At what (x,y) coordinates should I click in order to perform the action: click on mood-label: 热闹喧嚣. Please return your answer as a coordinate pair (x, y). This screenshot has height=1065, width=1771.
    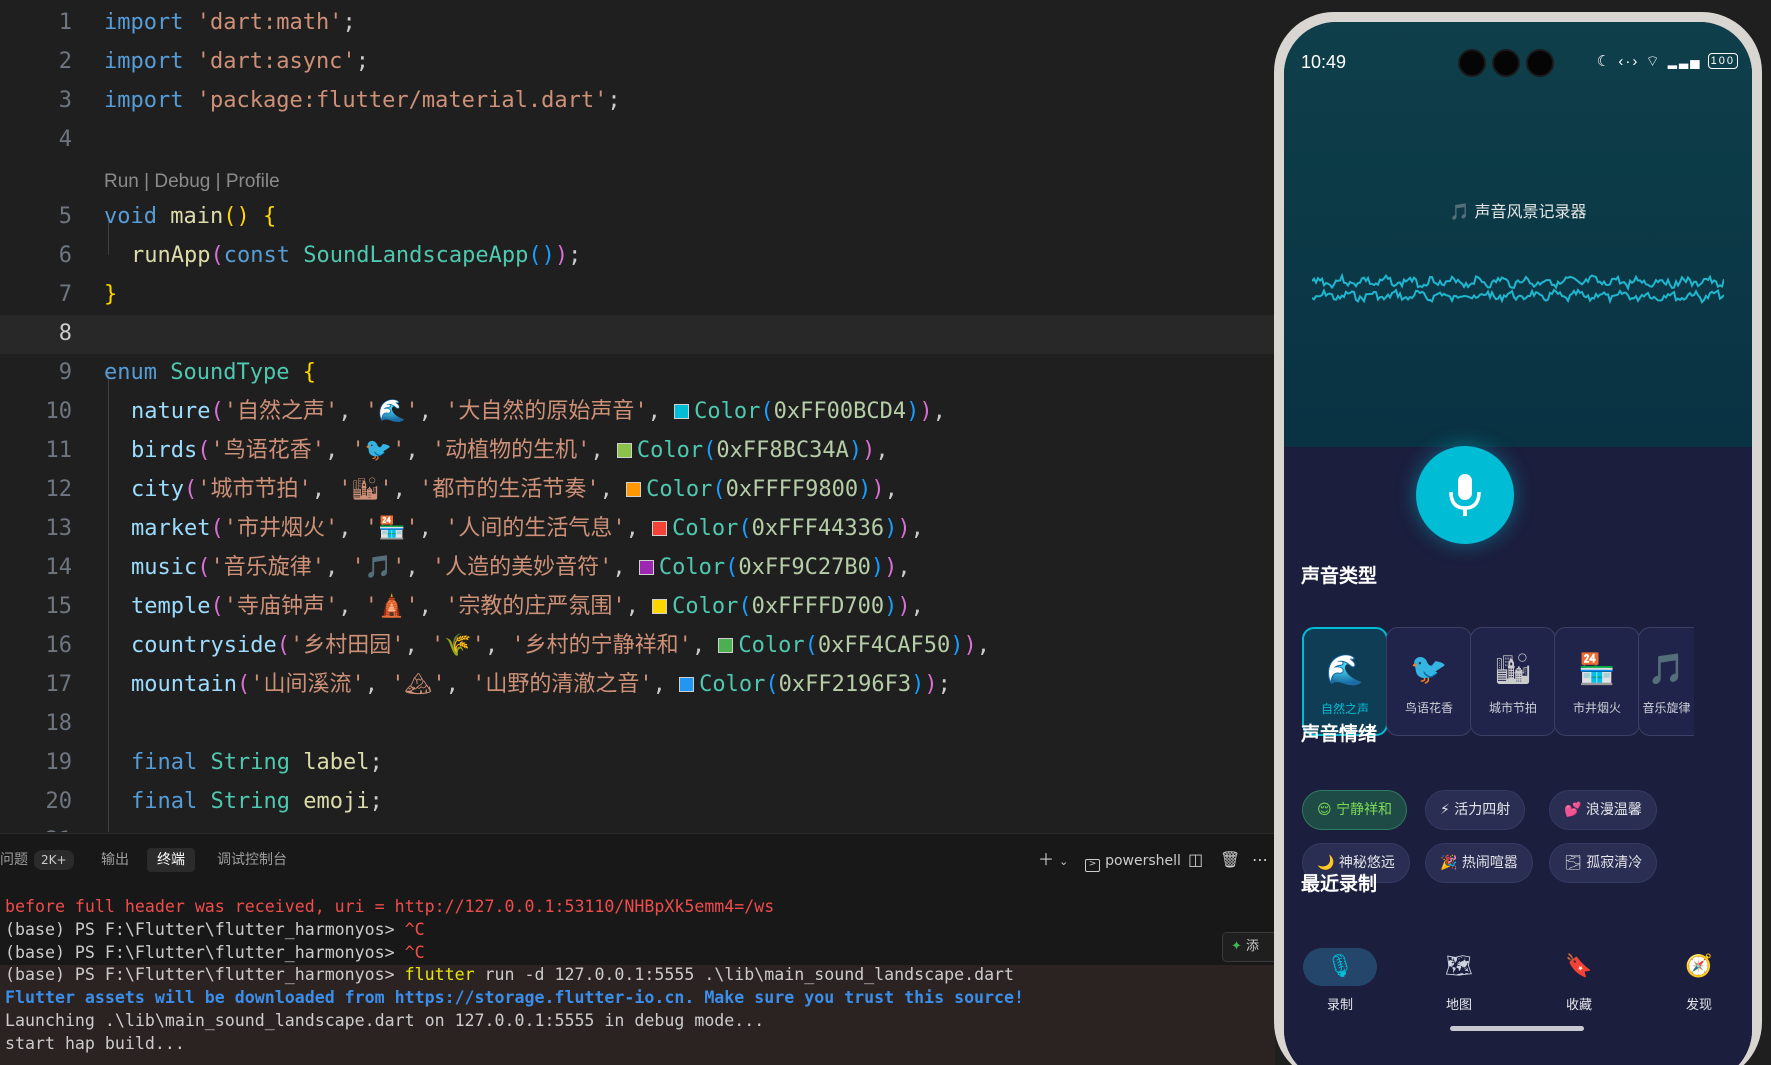
    Looking at the image, I should click on (1489, 863).